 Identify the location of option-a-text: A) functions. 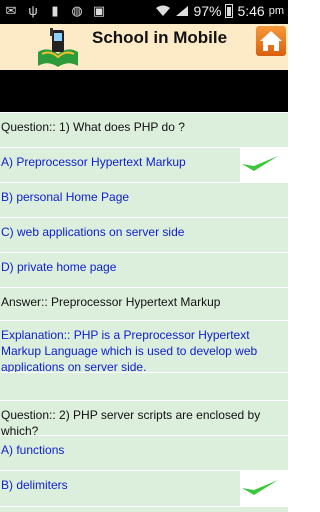
(33, 450).